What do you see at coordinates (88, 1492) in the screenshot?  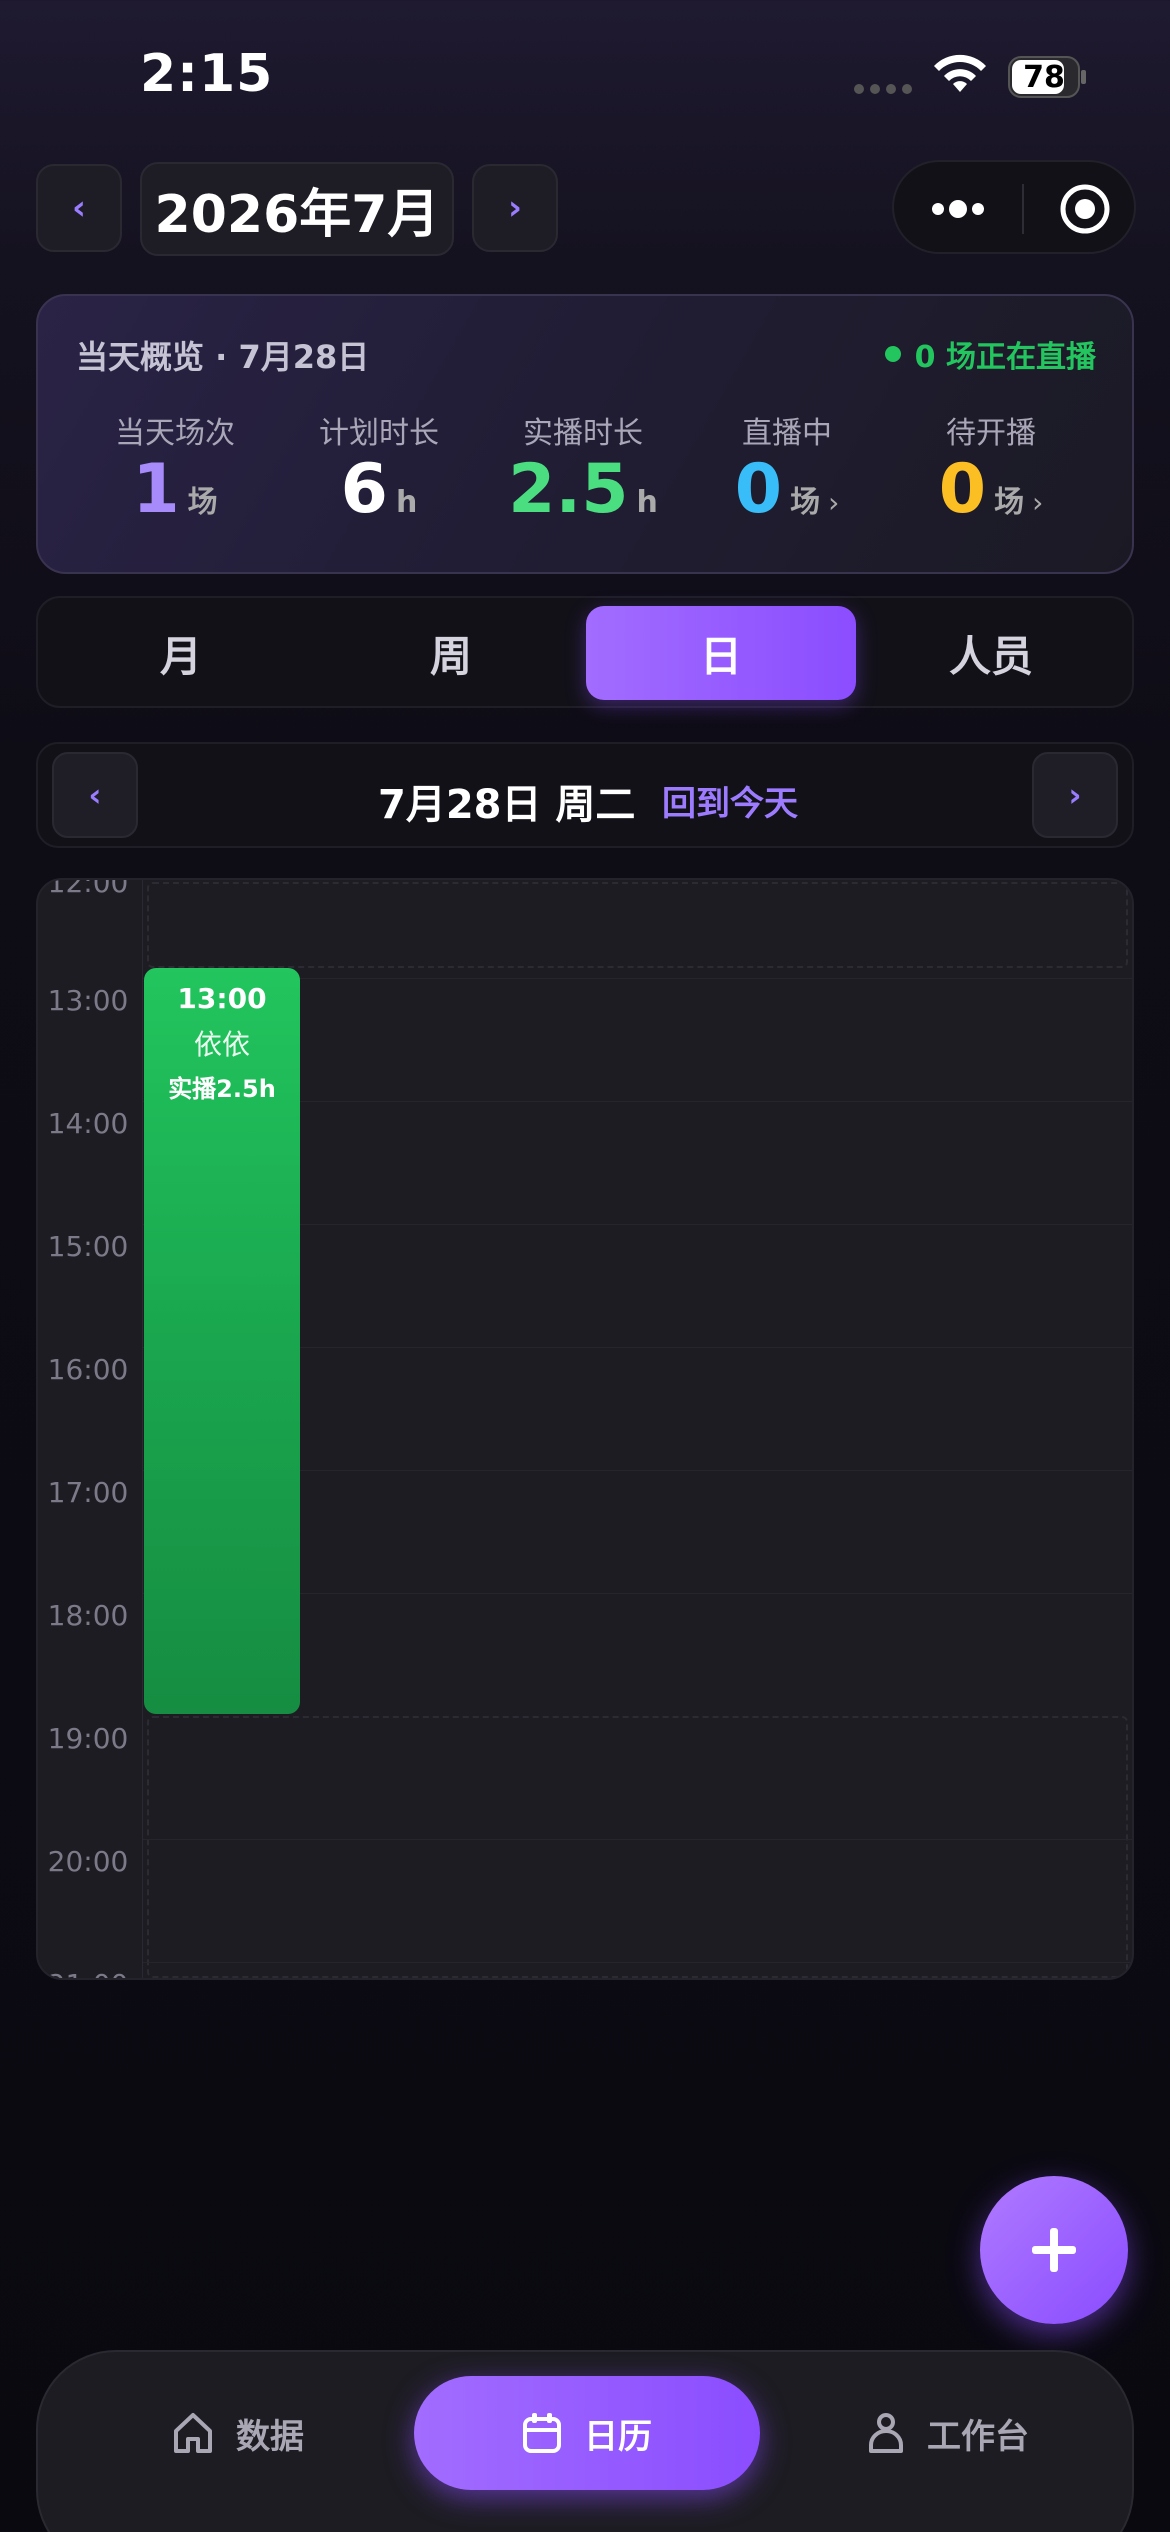 I see `hour-label: 17:00` at bounding box center [88, 1492].